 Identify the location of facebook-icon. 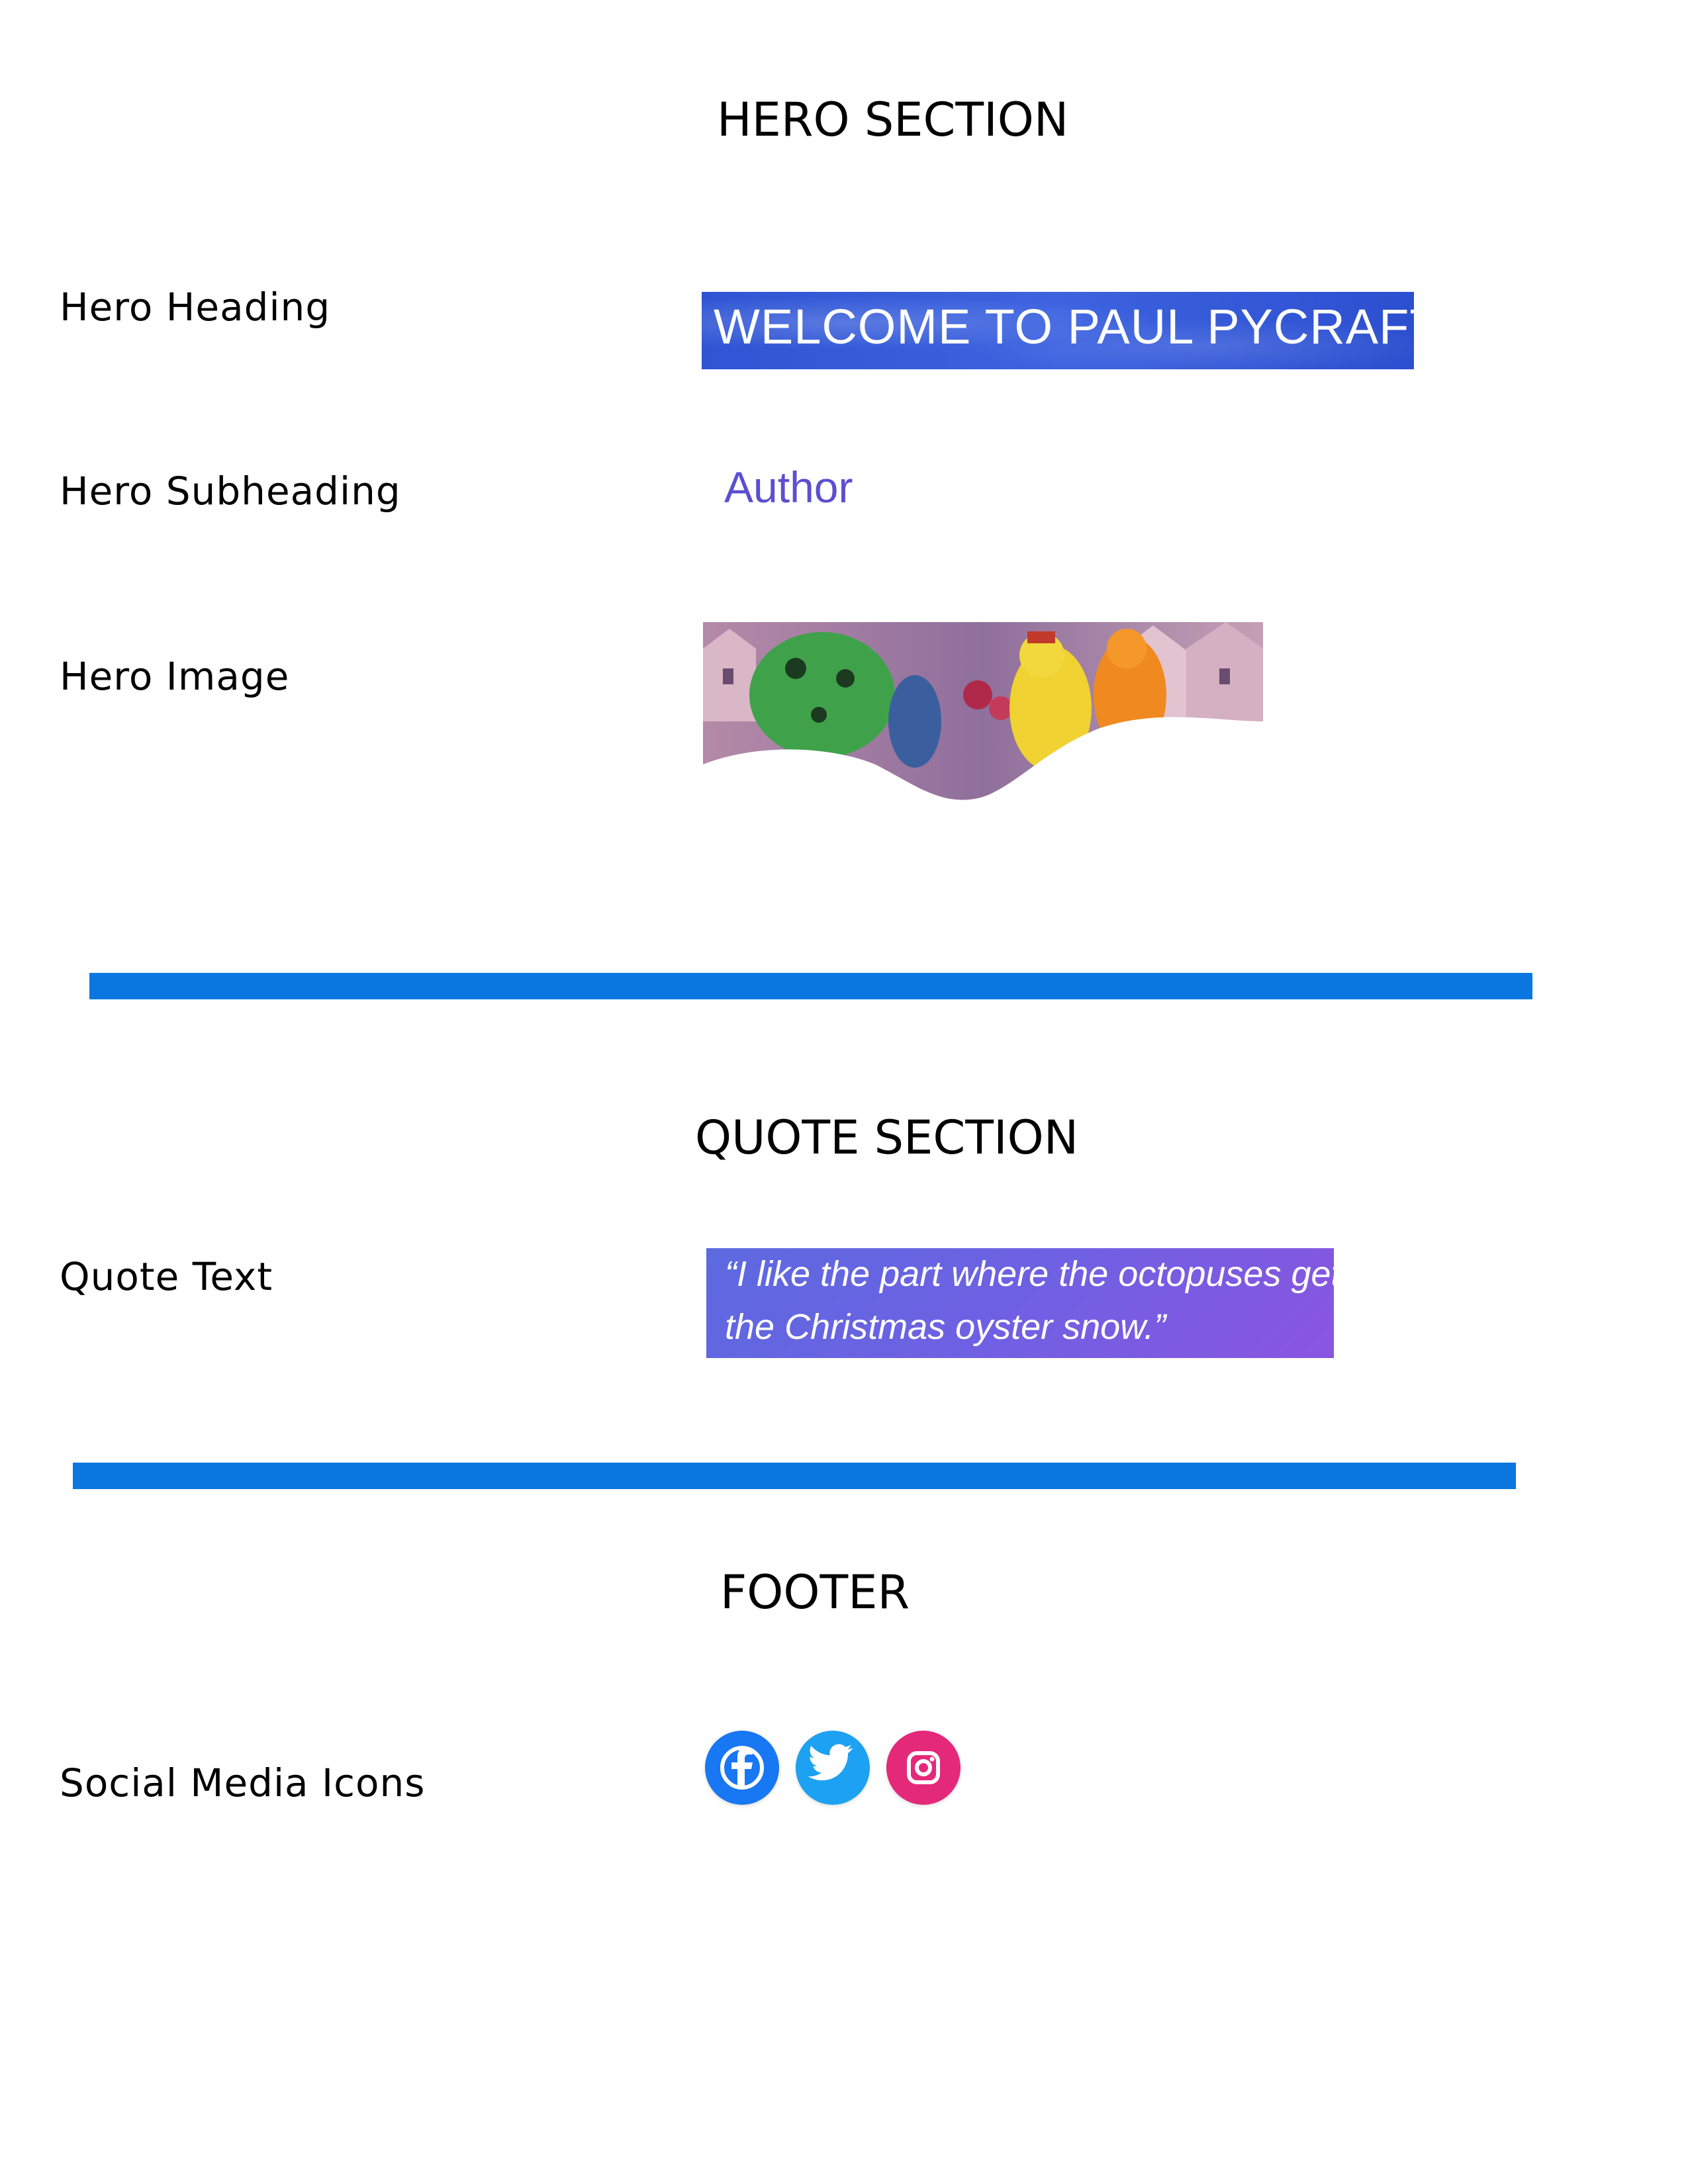
(742, 1768).